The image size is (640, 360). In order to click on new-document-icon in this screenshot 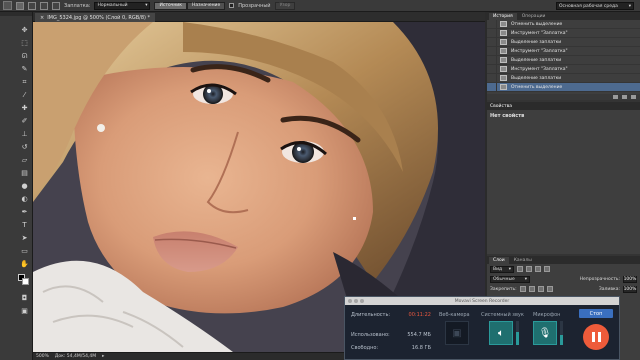, I will do `click(615, 97)`.